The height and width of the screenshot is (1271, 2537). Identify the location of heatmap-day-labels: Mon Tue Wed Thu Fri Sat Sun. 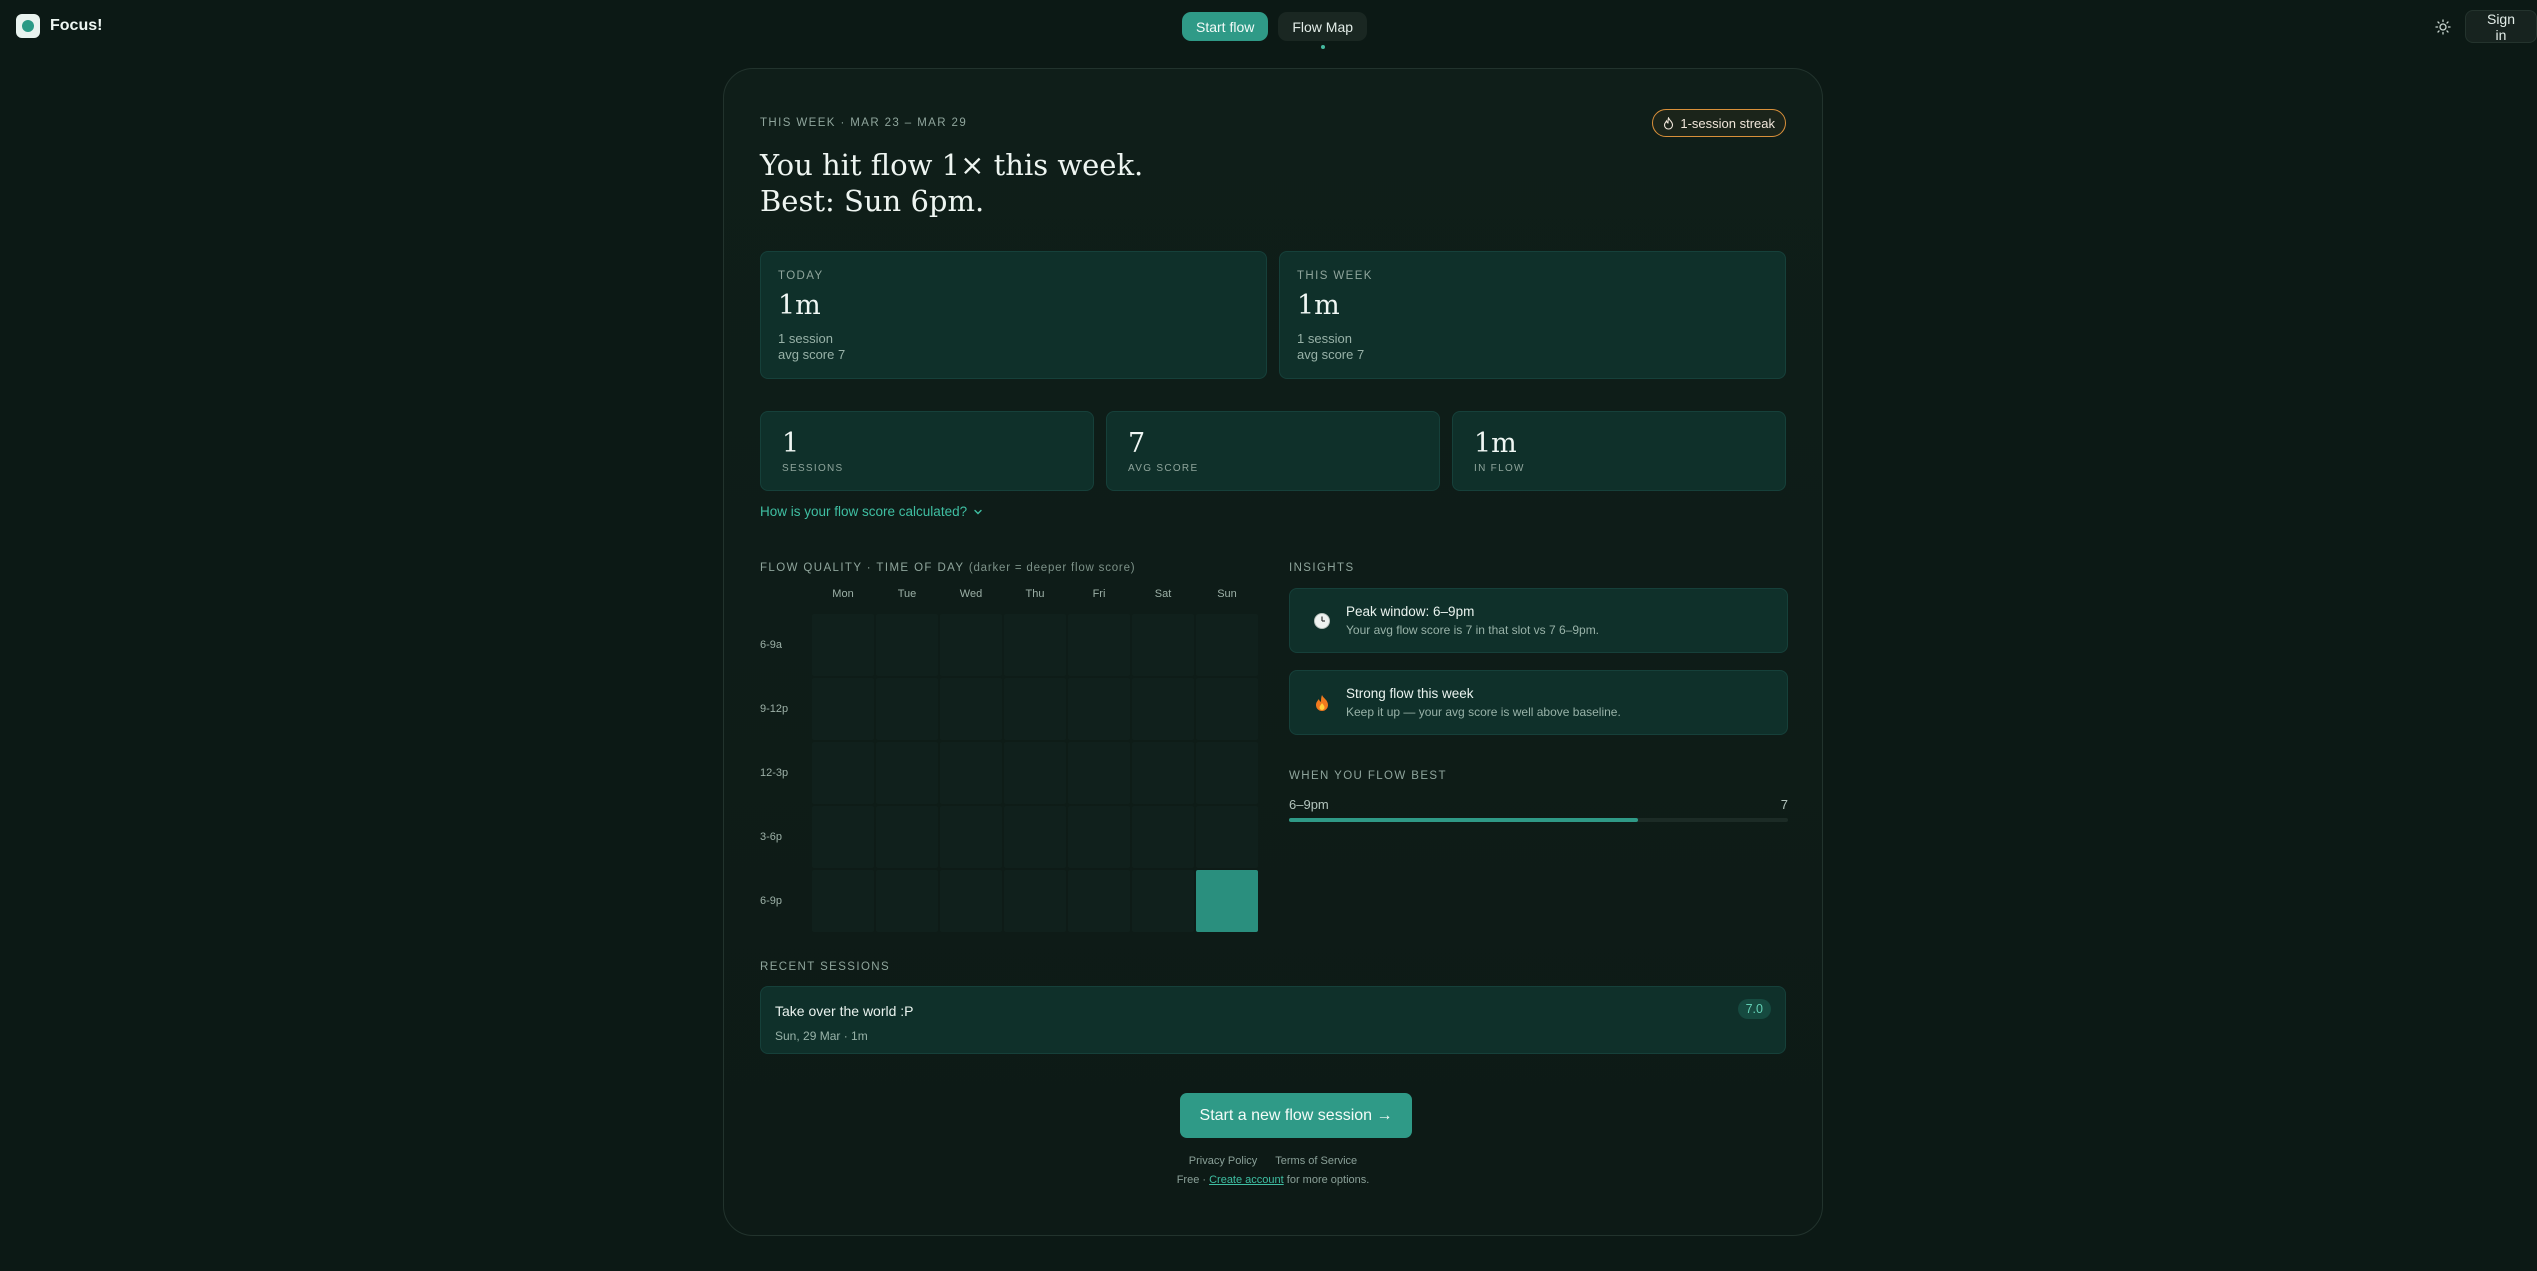
(1035, 594).